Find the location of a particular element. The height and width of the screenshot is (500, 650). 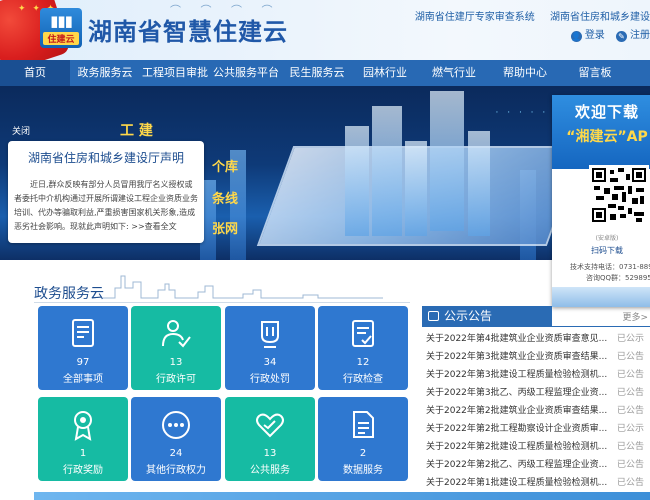

announcement-item: 关于2022年第2批乙、丙级工程监理企业资... 已公告 is located at coordinates (538, 465).